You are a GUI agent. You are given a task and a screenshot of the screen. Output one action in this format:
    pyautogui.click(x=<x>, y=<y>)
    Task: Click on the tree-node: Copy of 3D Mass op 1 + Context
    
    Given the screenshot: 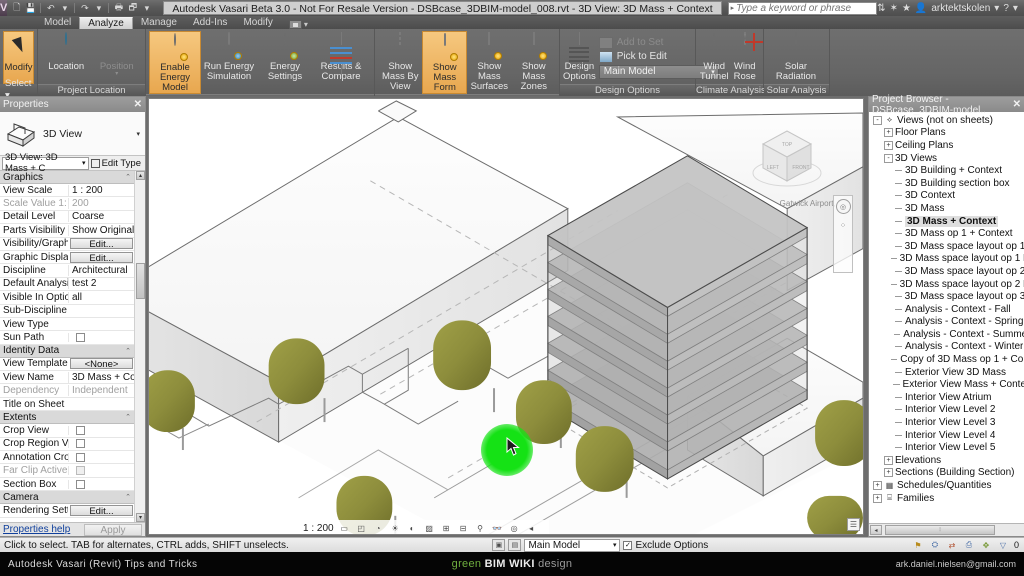 What is the action you would take?
    pyautogui.click(x=946, y=359)
    